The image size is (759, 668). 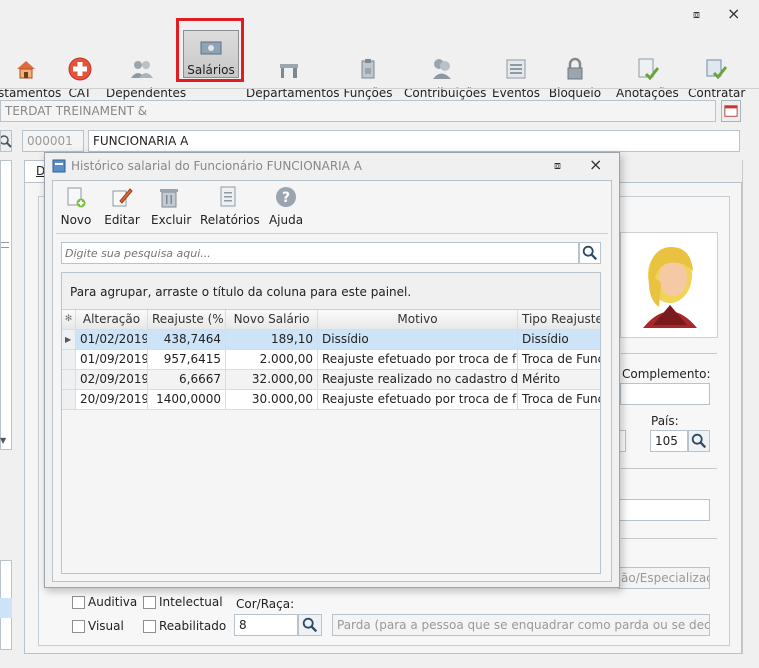 What do you see at coordinates (122, 220) in the screenshot?
I see `dialog-toolbar-label: Editar` at bounding box center [122, 220].